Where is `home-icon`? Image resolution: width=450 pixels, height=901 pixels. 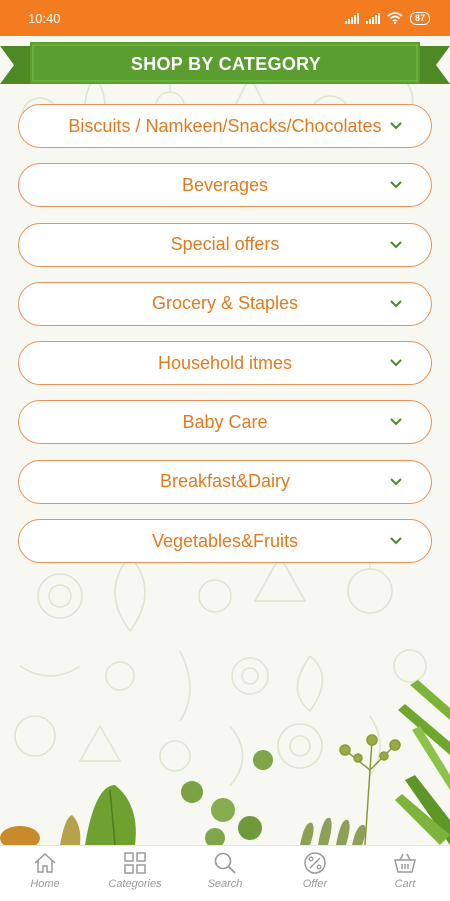
home-icon is located at coordinates (45, 862).